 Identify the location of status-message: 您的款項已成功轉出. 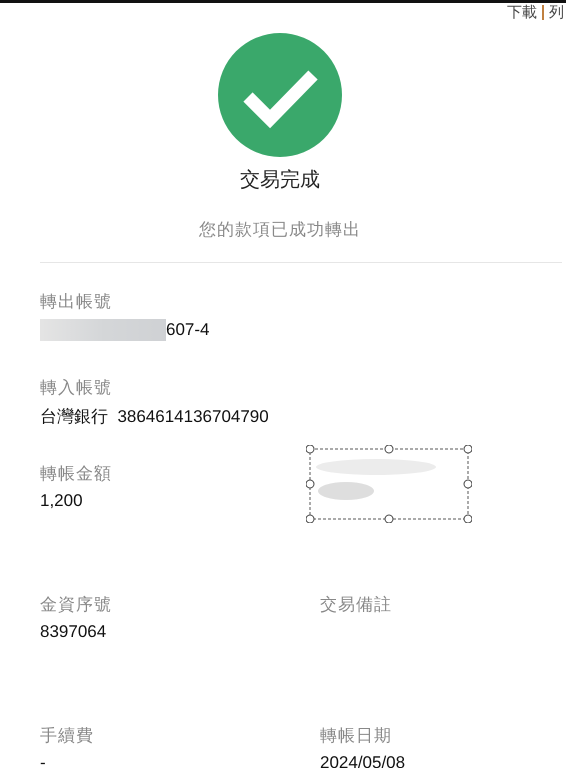
(280, 230).